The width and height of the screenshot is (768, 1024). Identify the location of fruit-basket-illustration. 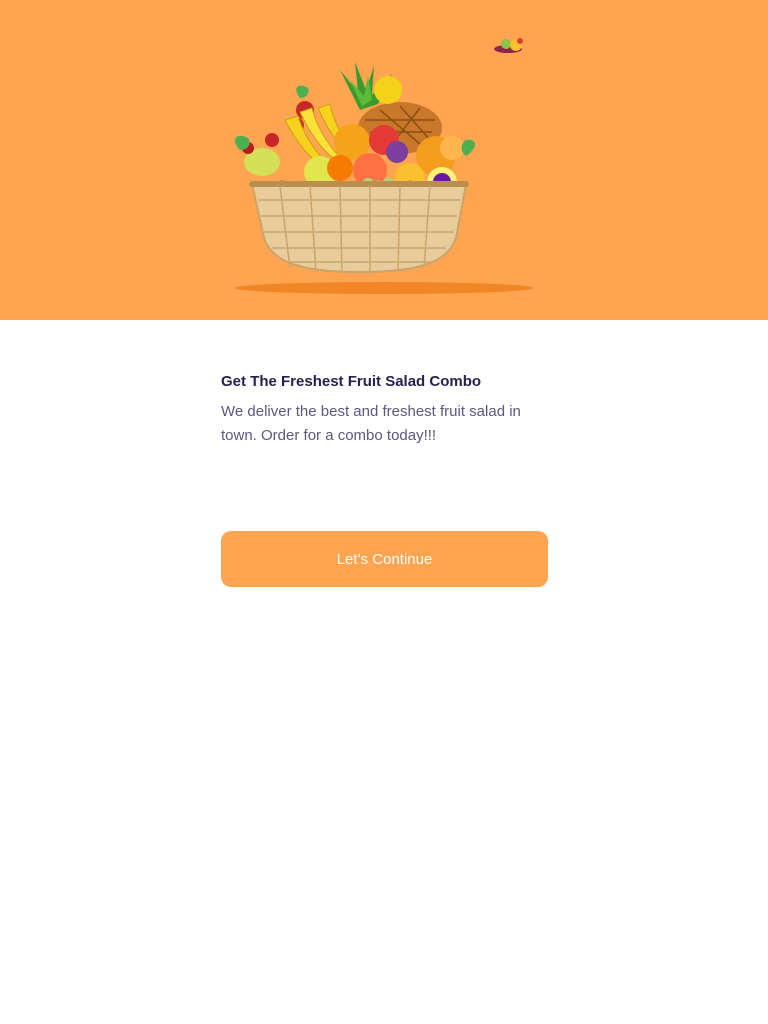
(384, 166).